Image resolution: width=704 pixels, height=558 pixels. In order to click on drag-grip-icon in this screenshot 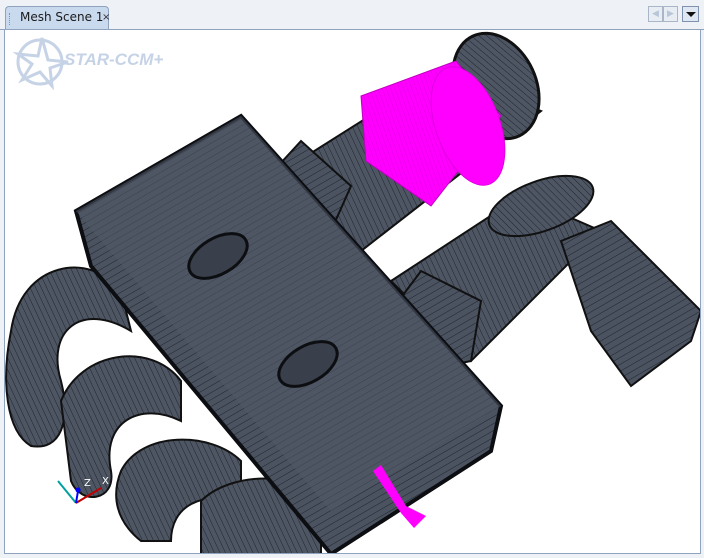, I will do `click(11, 19)`.